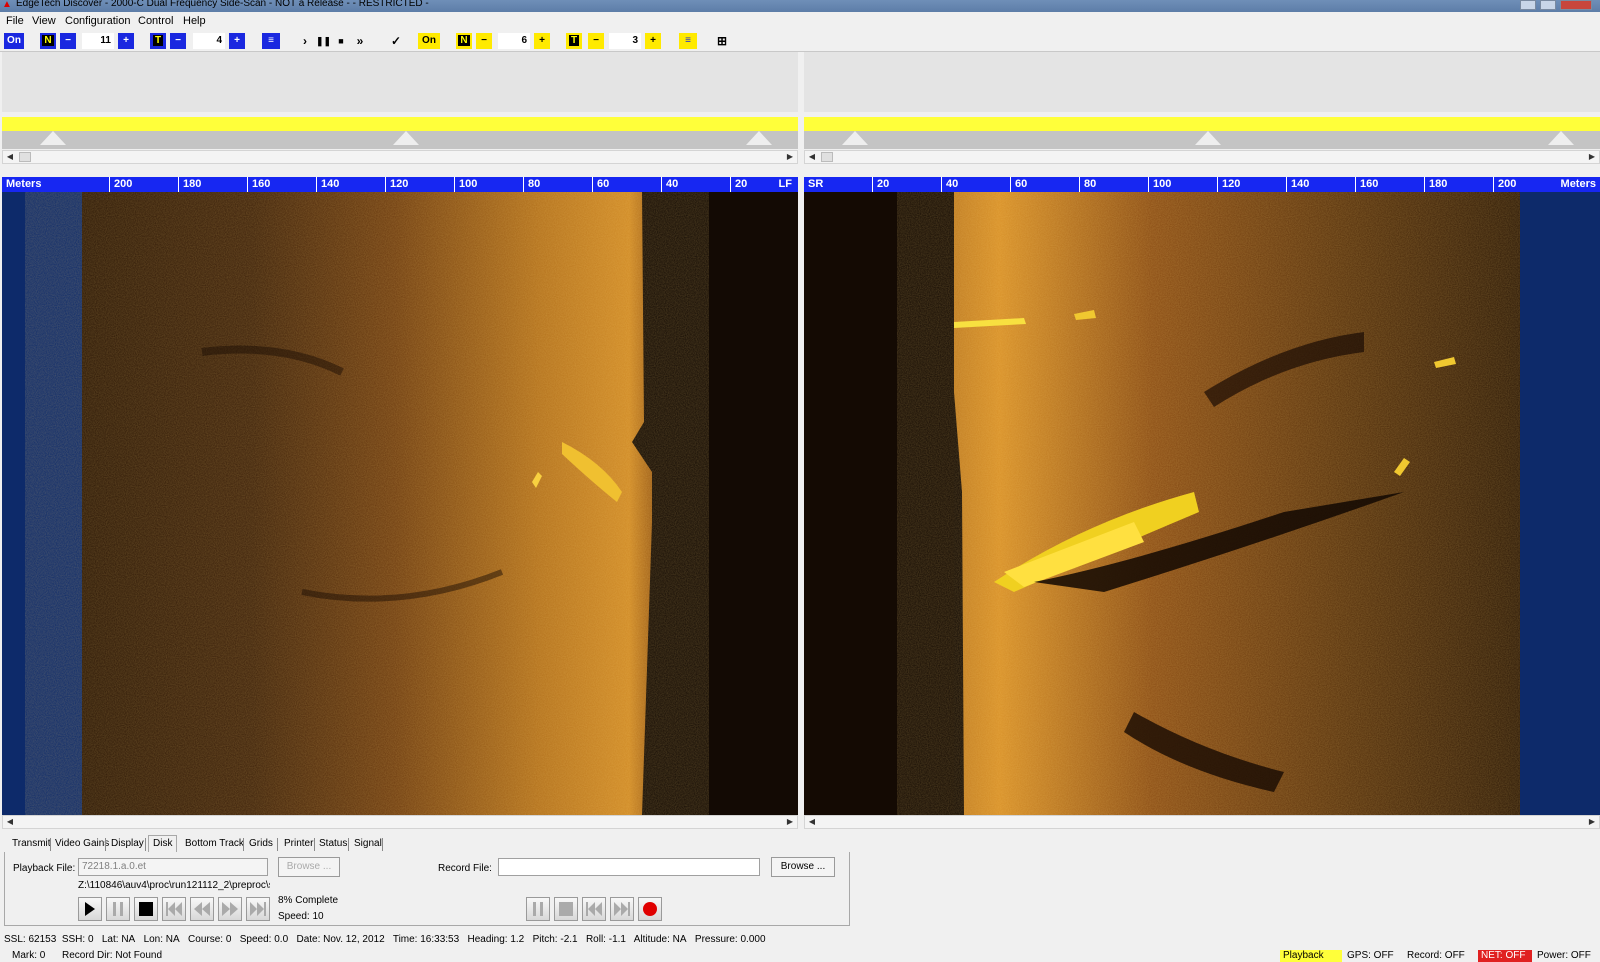 This screenshot has width=1600, height=962. I want to click on hf-bottom-scrollbar: ◀ ▶, so click(1202, 822).